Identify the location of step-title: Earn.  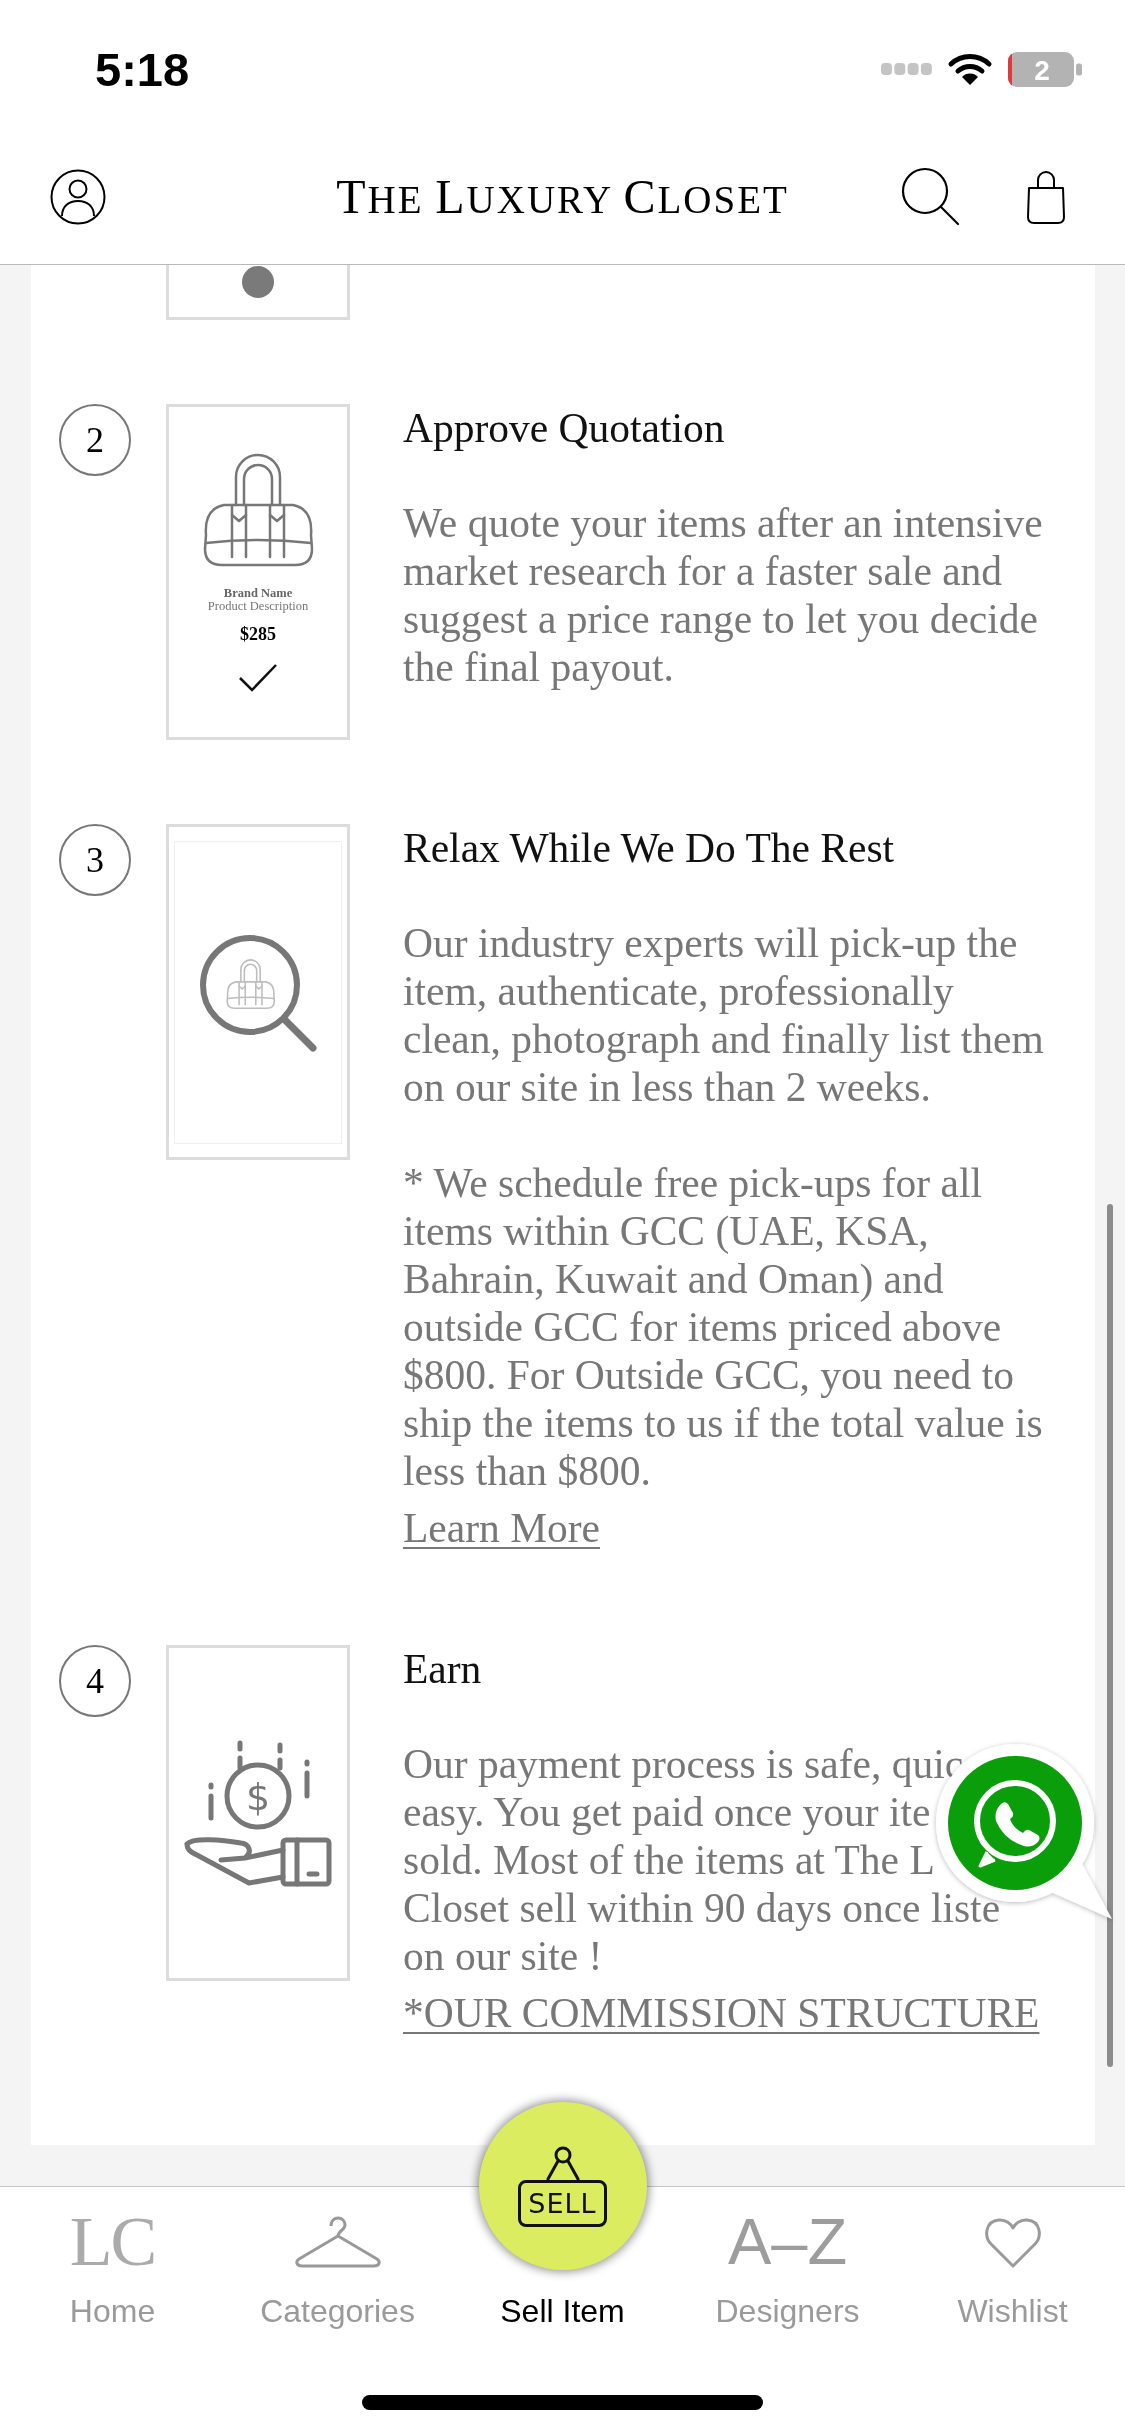
(443, 1669).